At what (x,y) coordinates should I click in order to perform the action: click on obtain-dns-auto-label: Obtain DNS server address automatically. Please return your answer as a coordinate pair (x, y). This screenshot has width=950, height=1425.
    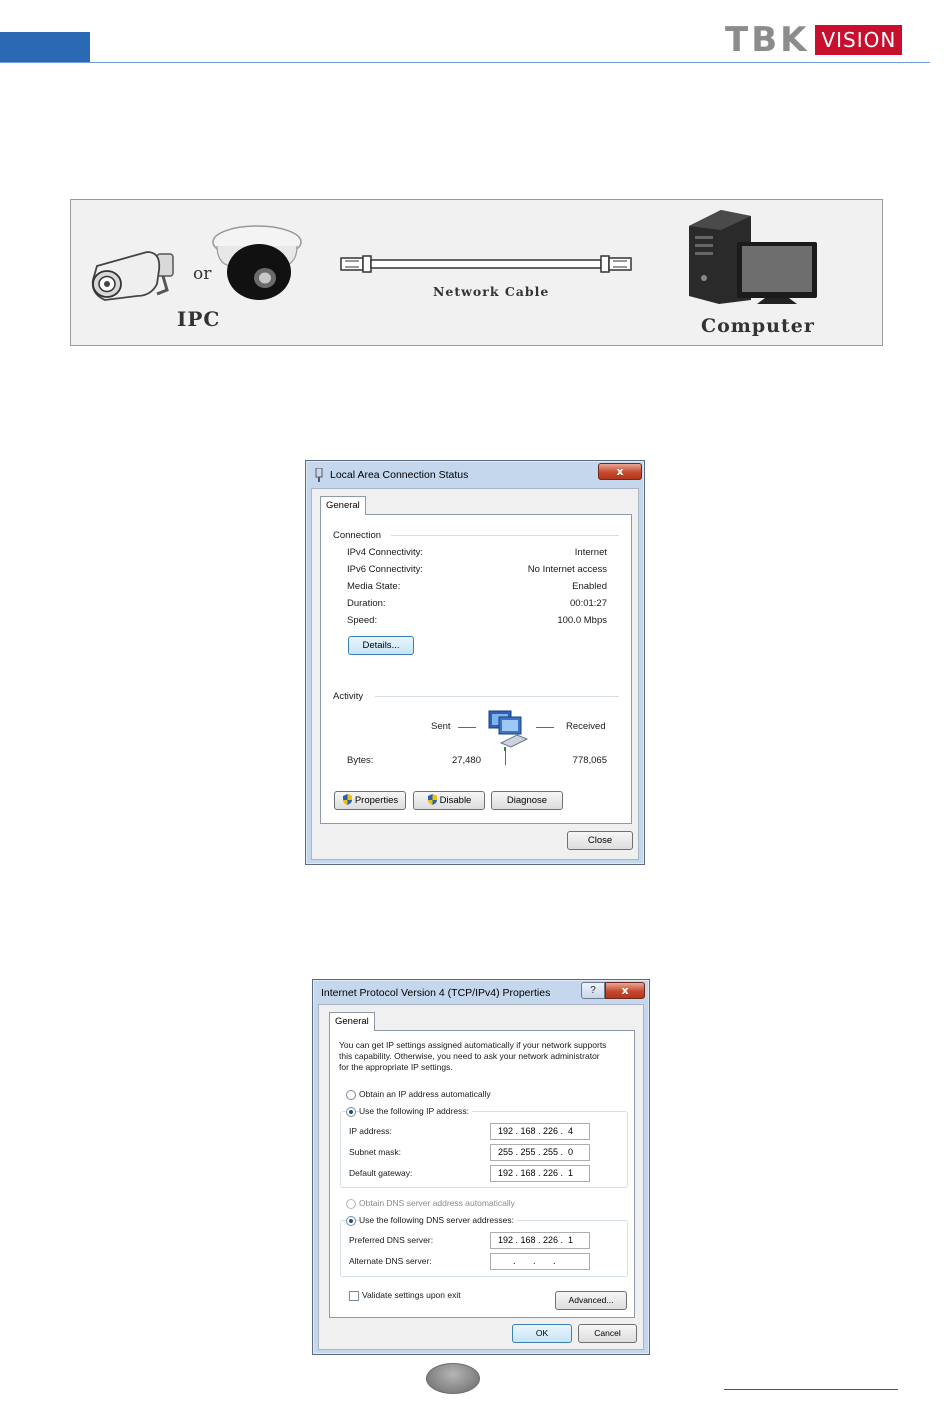
    Looking at the image, I should click on (437, 1203).